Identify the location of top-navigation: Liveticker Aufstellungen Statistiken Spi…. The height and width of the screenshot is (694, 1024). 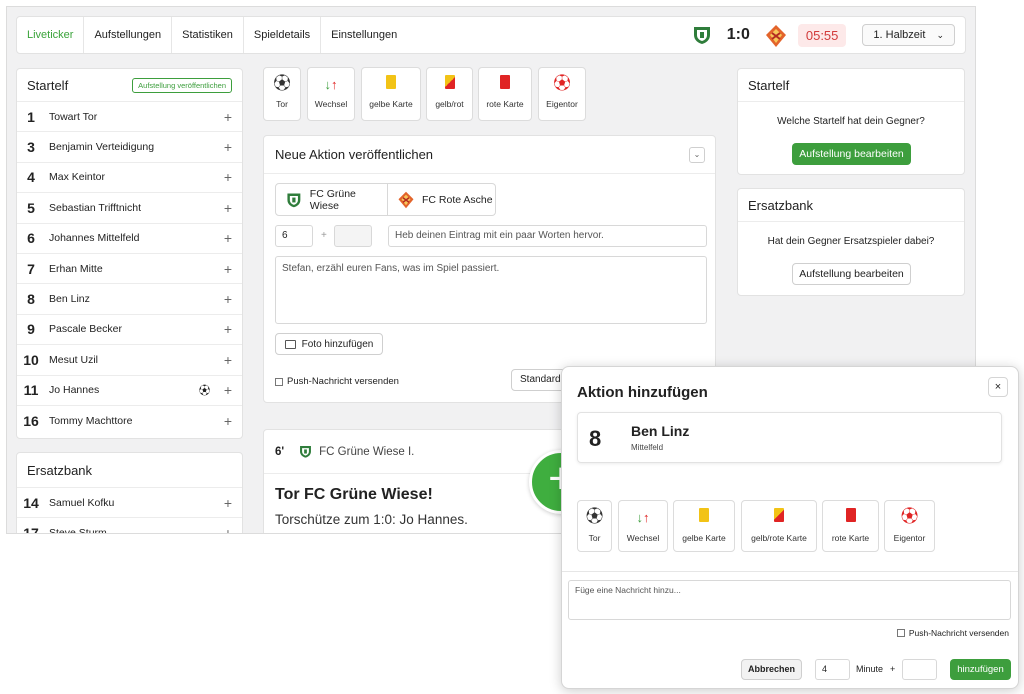
(491, 35).